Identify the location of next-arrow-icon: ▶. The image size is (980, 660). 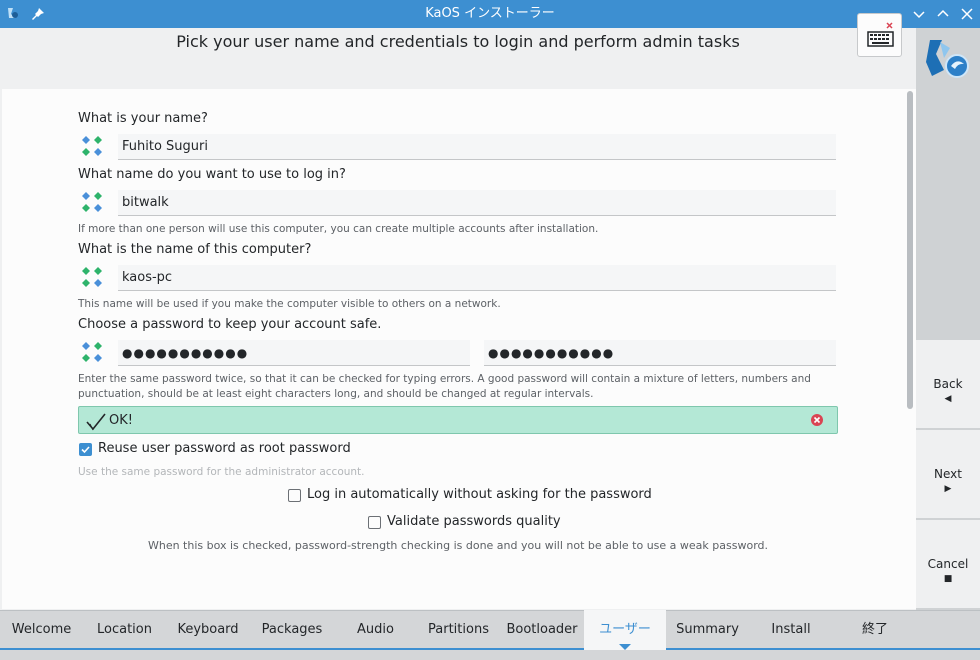
(948, 489).